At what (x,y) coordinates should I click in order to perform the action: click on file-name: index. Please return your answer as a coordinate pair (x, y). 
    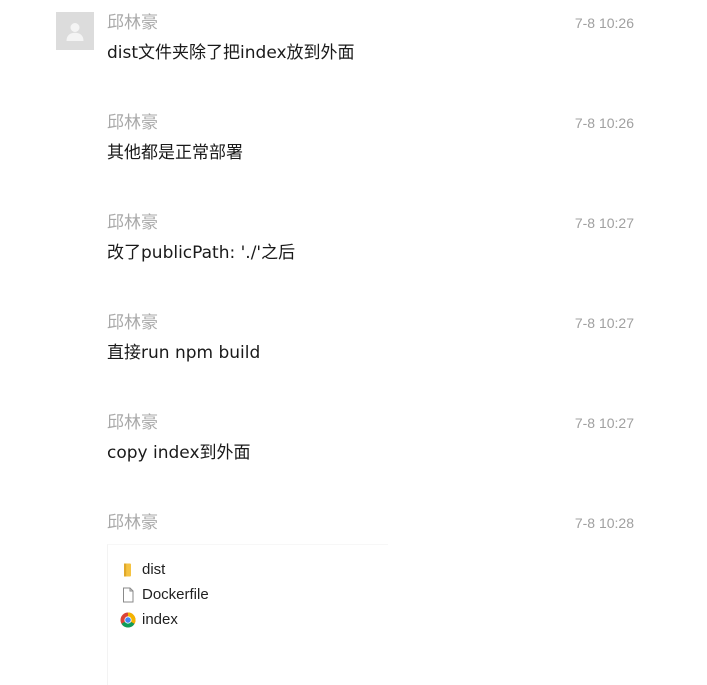
    Looking at the image, I should click on (160, 619).